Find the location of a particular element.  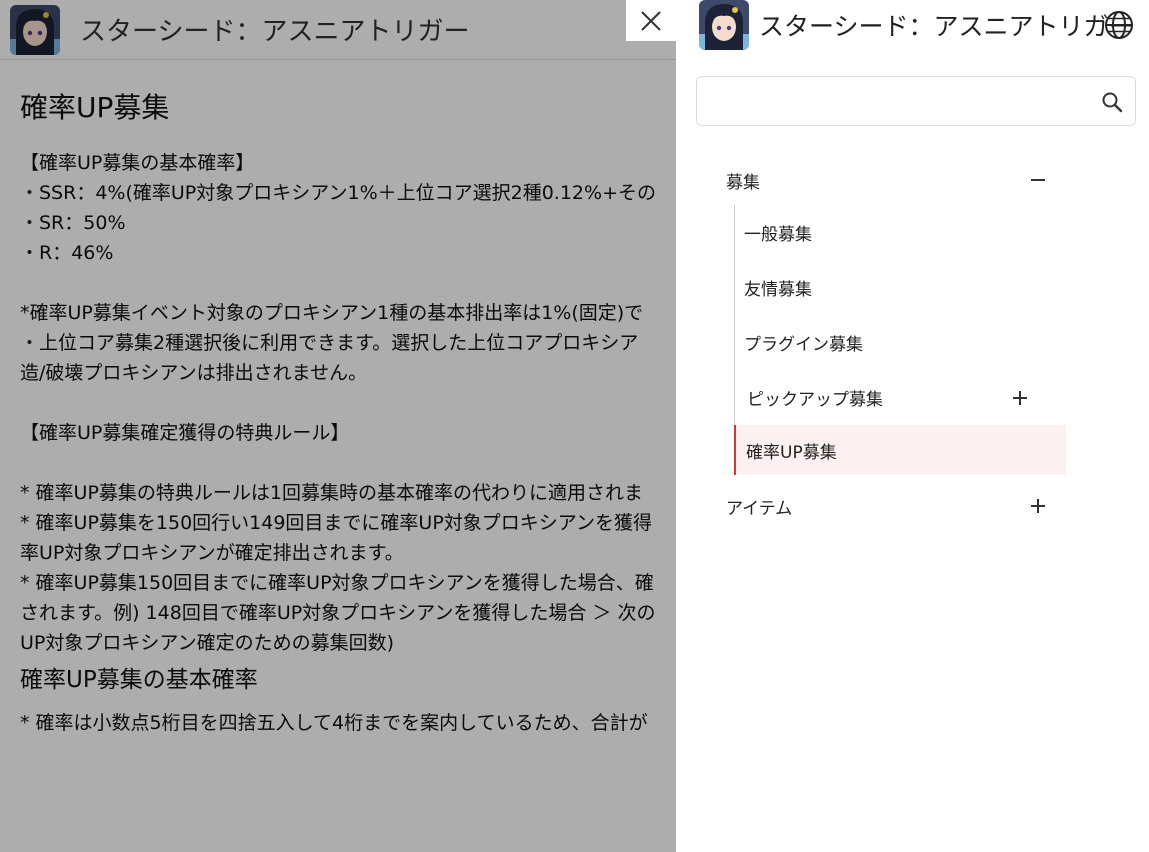

nav-item-label: 友情募集 is located at coordinates (778, 290).